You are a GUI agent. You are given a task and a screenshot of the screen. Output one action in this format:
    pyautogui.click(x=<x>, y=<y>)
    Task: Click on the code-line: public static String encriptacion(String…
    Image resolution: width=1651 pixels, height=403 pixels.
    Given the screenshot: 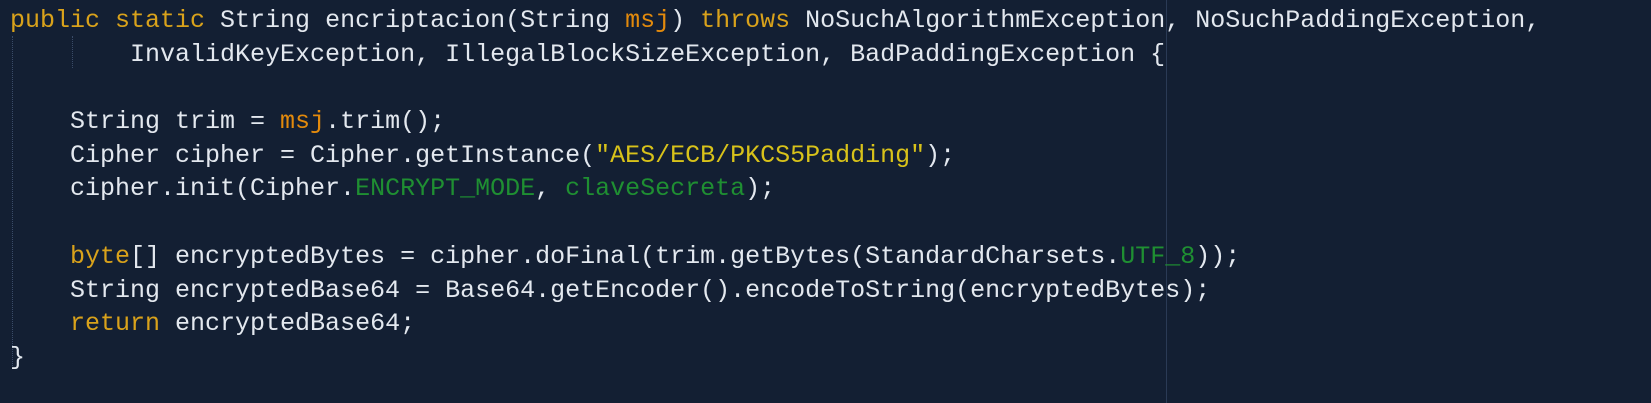 What is the action you would take?
    pyautogui.click(x=775, y=21)
    